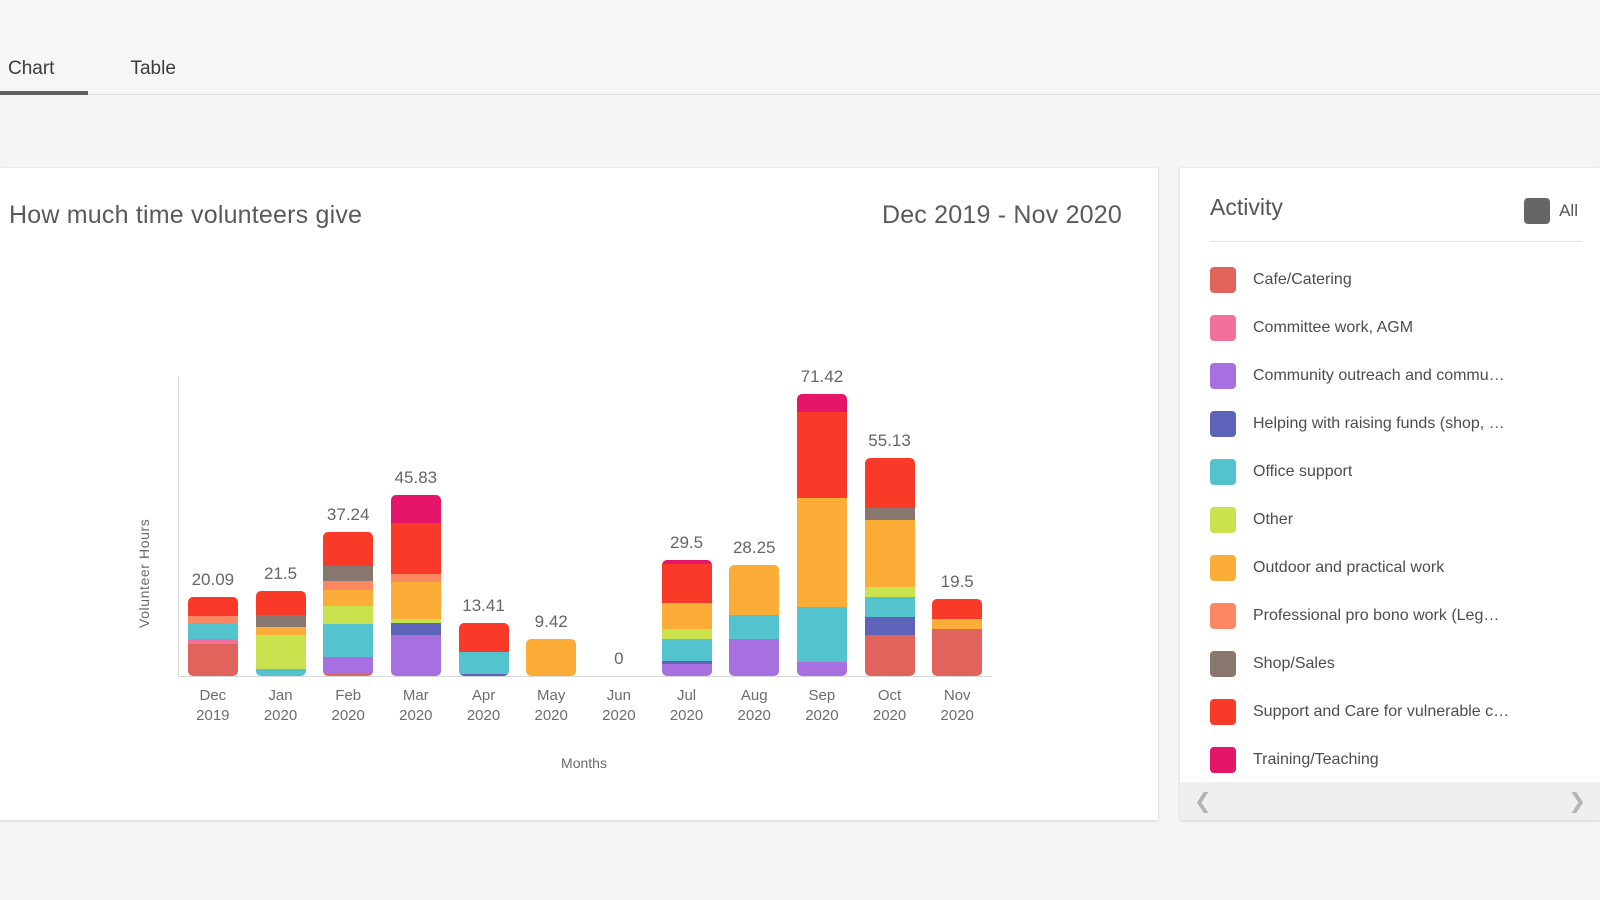  I want to click on bar-slot: 37.24, so click(348, 511).